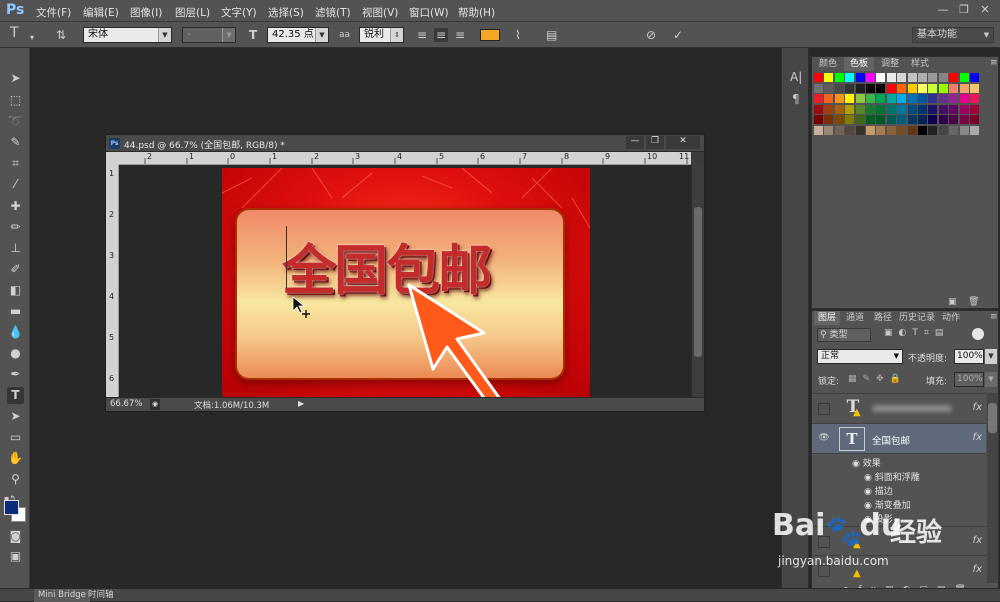 This screenshot has width=1000, height=602. Describe the element at coordinates (866, 462) in the screenshot. I see `effects-header: ◉ 效果` at that location.